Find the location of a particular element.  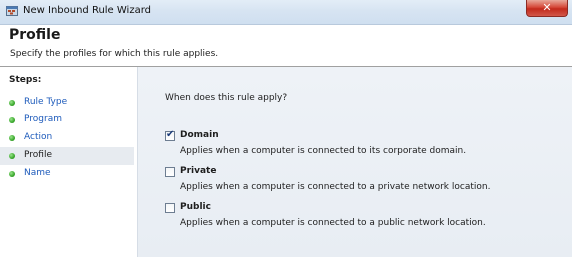

private-checkbox is located at coordinates (170, 172).